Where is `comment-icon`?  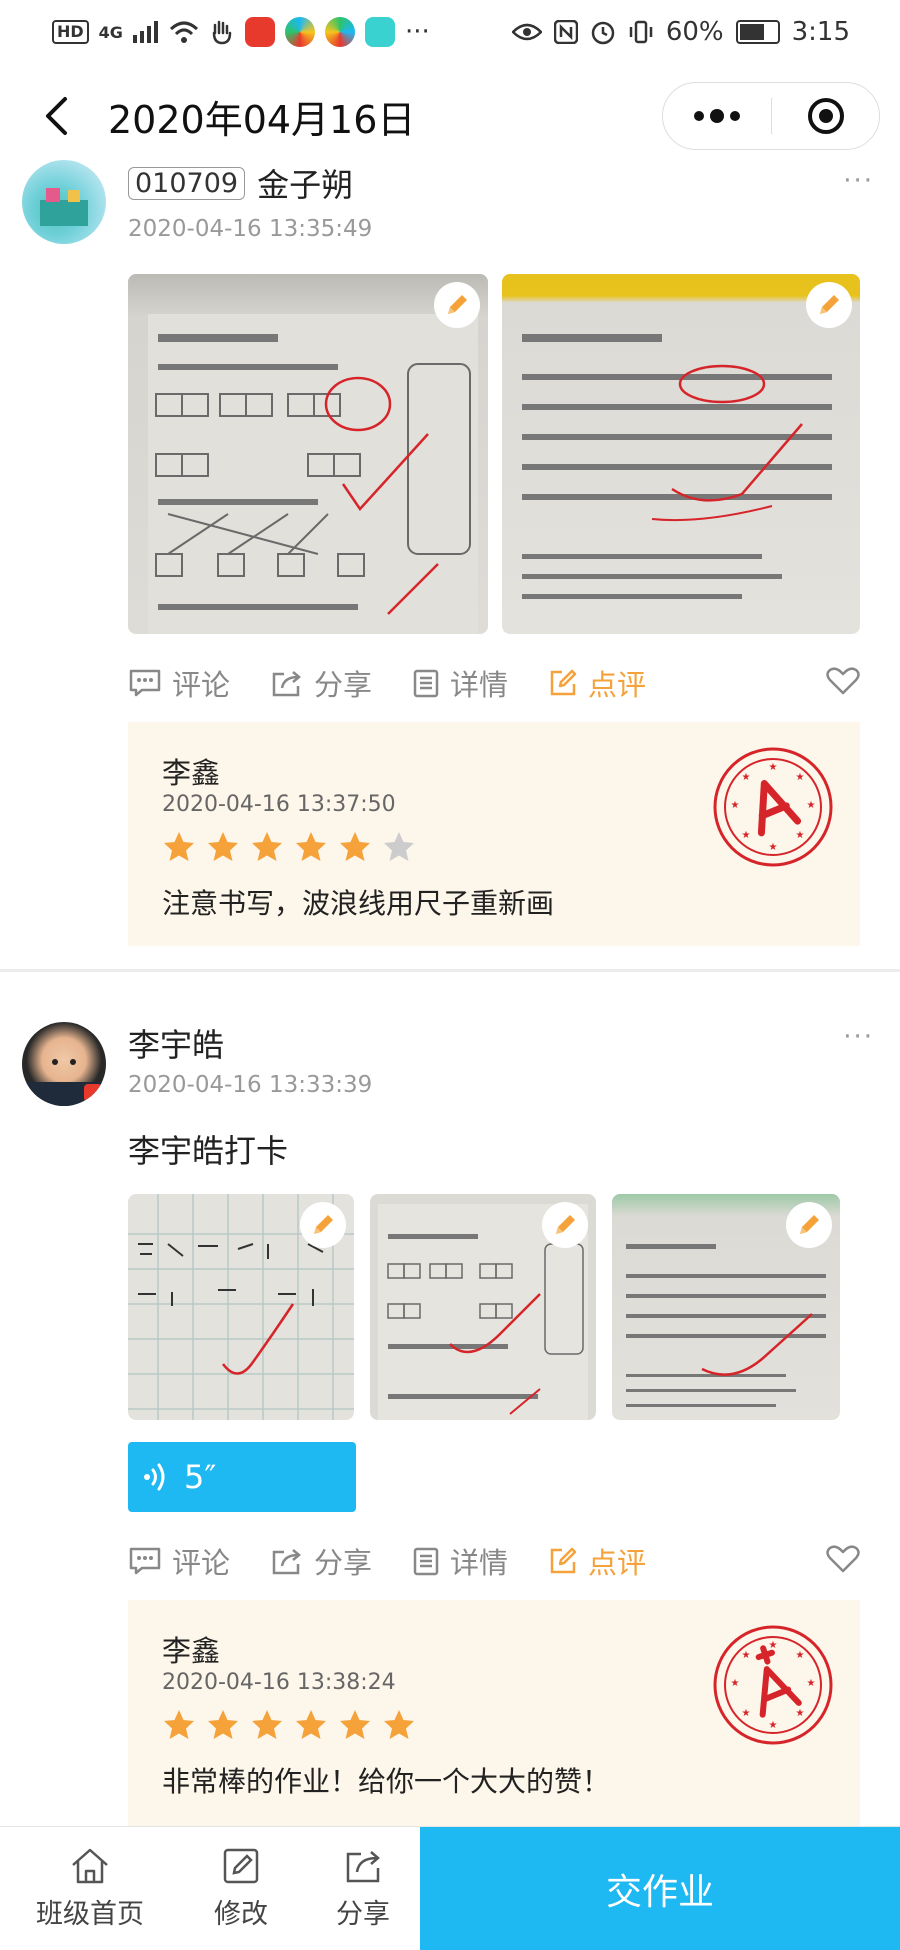
comment-icon is located at coordinates (145, 683).